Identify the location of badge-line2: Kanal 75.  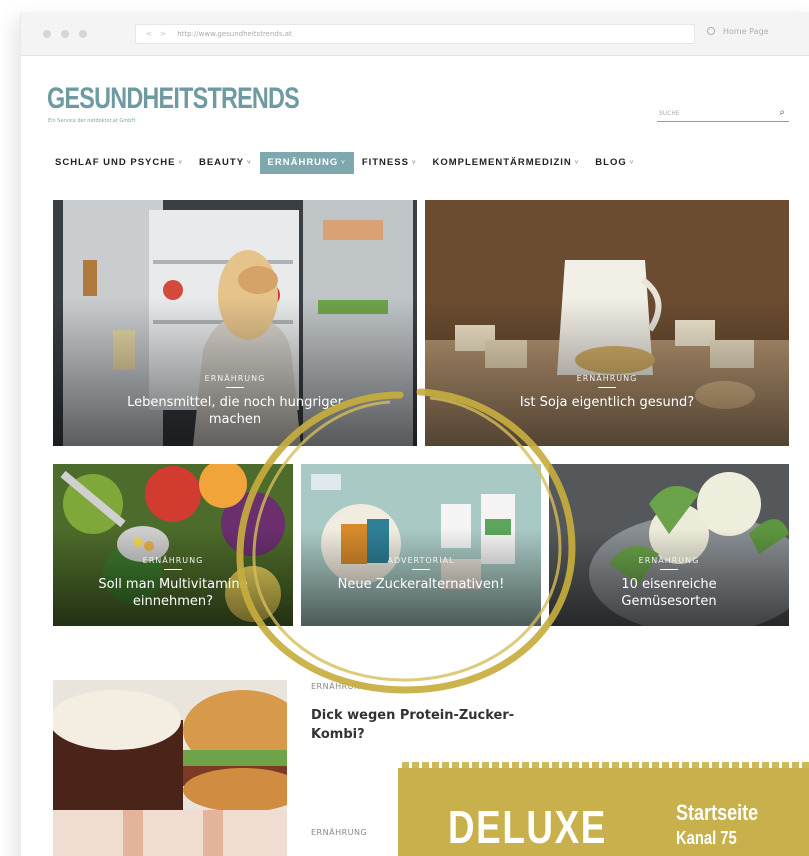
(706, 838).